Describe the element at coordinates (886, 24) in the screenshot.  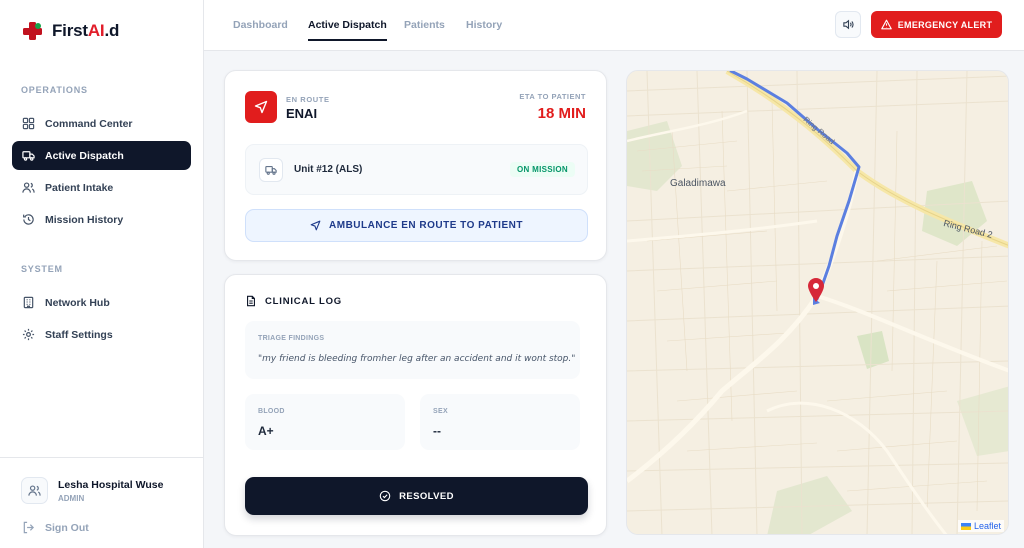
I see `warning-triangle-icon` at that location.